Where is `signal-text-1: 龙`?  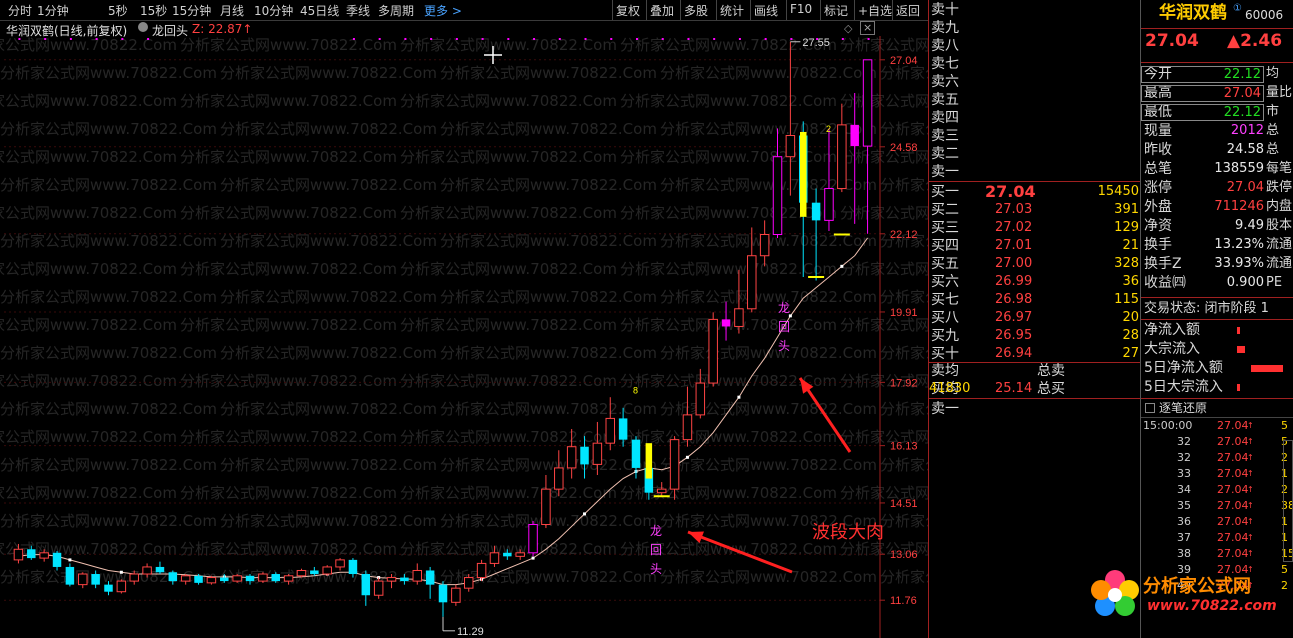 signal-text-1: 龙 is located at coordinates (656, 531).